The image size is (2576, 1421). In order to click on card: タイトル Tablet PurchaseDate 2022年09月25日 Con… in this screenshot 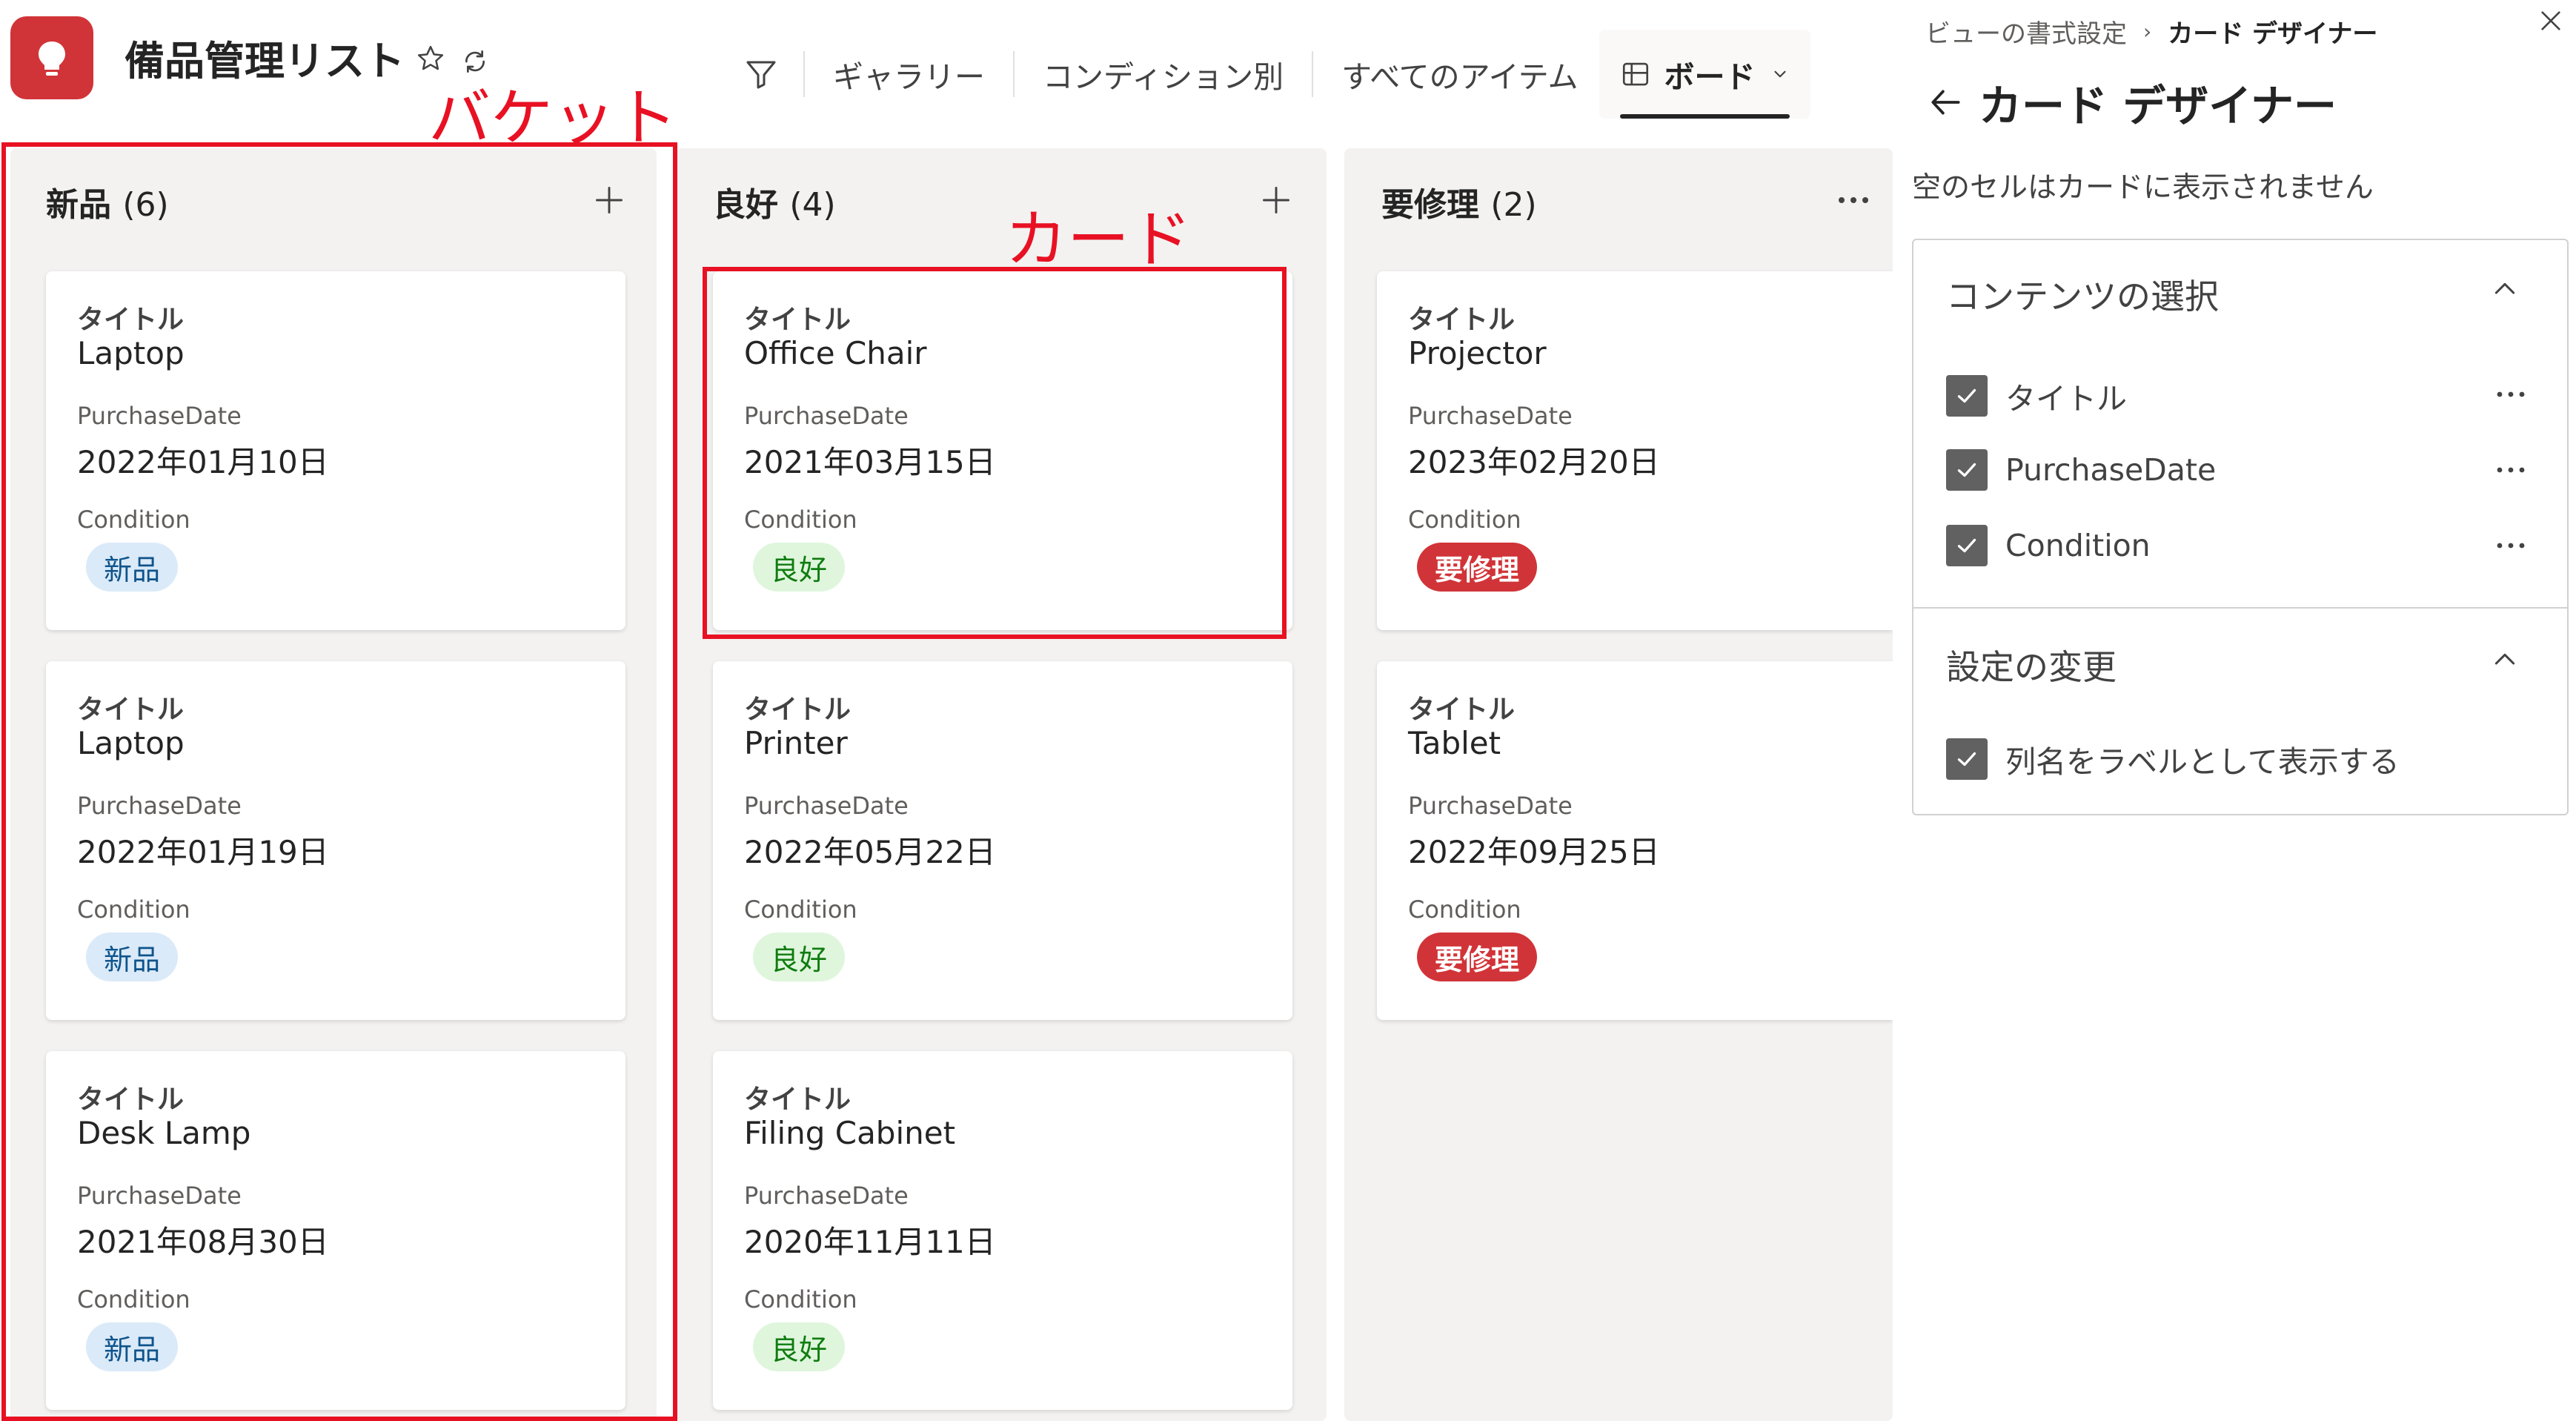, I will do `click(1635, 840)`.